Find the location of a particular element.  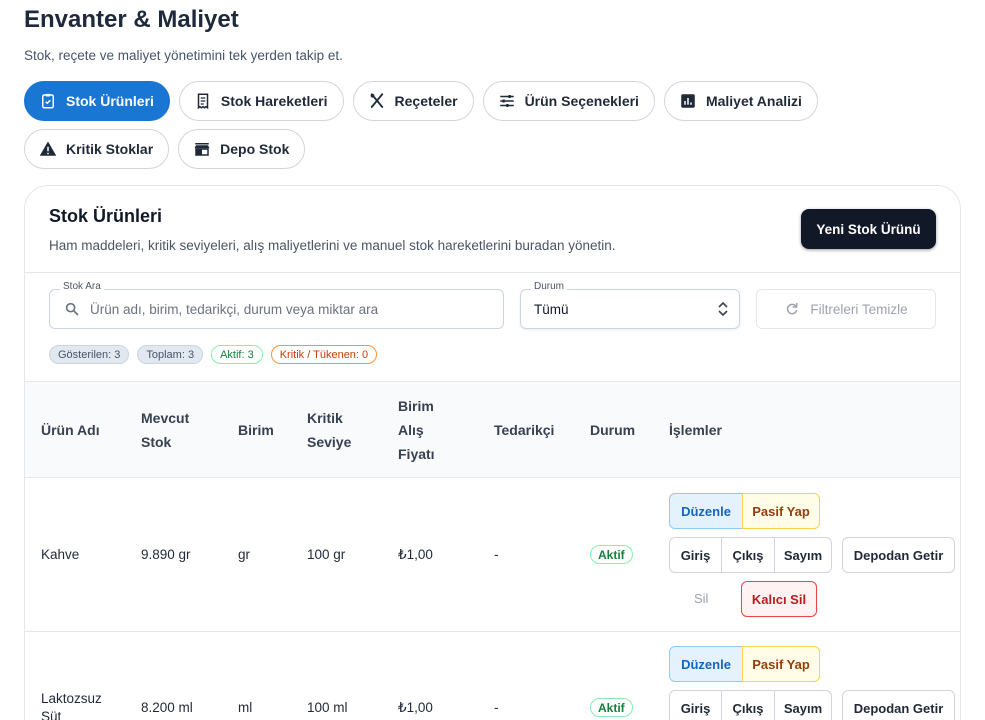

bar-chart-icon is located at coordinates (688, 101).